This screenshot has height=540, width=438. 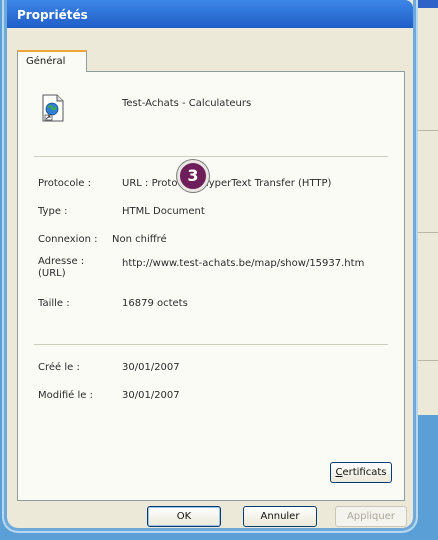 What do you see at coordinates (64, 183) in the screenshot?
I see `protocol-label: Protocole :` at bounding box center [64, 183].